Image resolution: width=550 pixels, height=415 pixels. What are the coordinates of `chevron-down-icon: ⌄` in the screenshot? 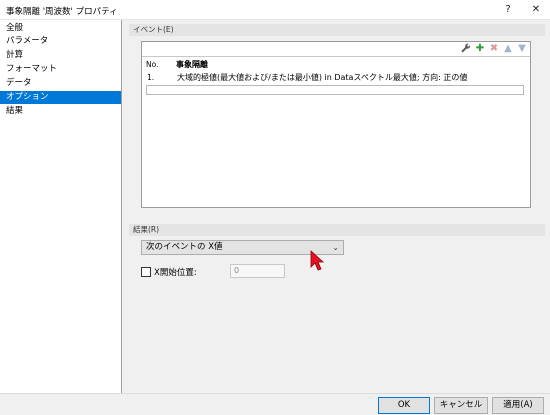 It's located at (335, 247).